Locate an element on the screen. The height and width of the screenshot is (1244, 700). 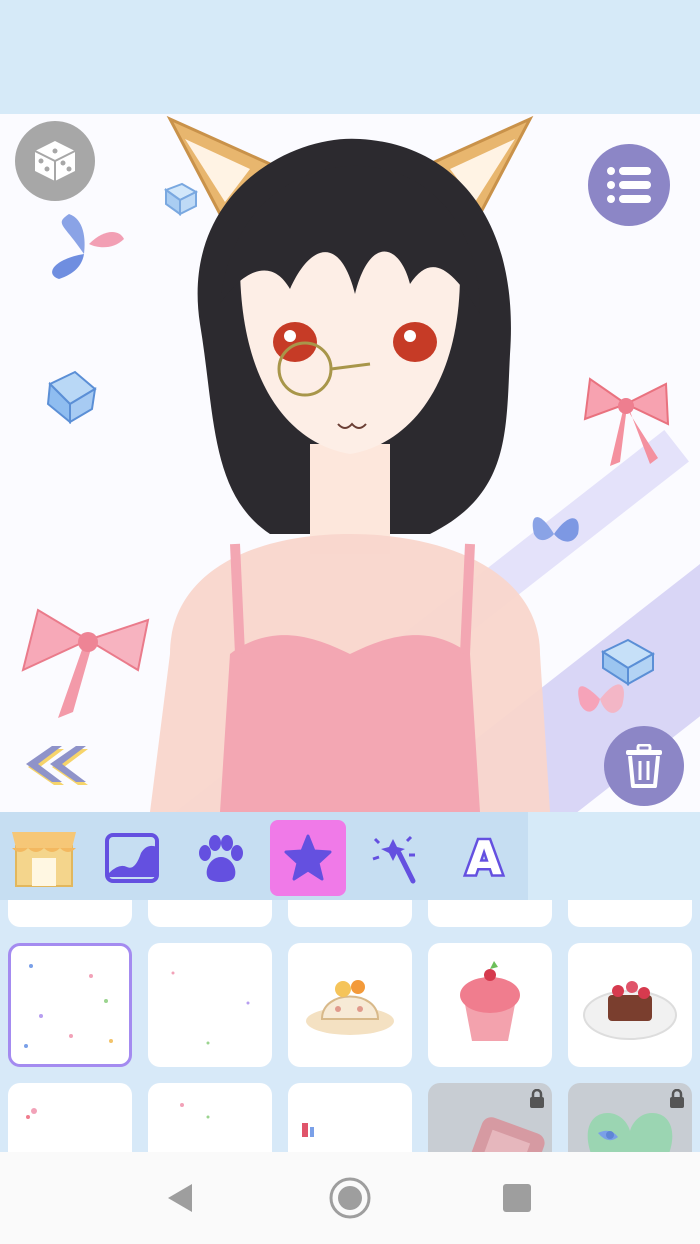
category-toolbar: A is located at coordinates (264, 856).